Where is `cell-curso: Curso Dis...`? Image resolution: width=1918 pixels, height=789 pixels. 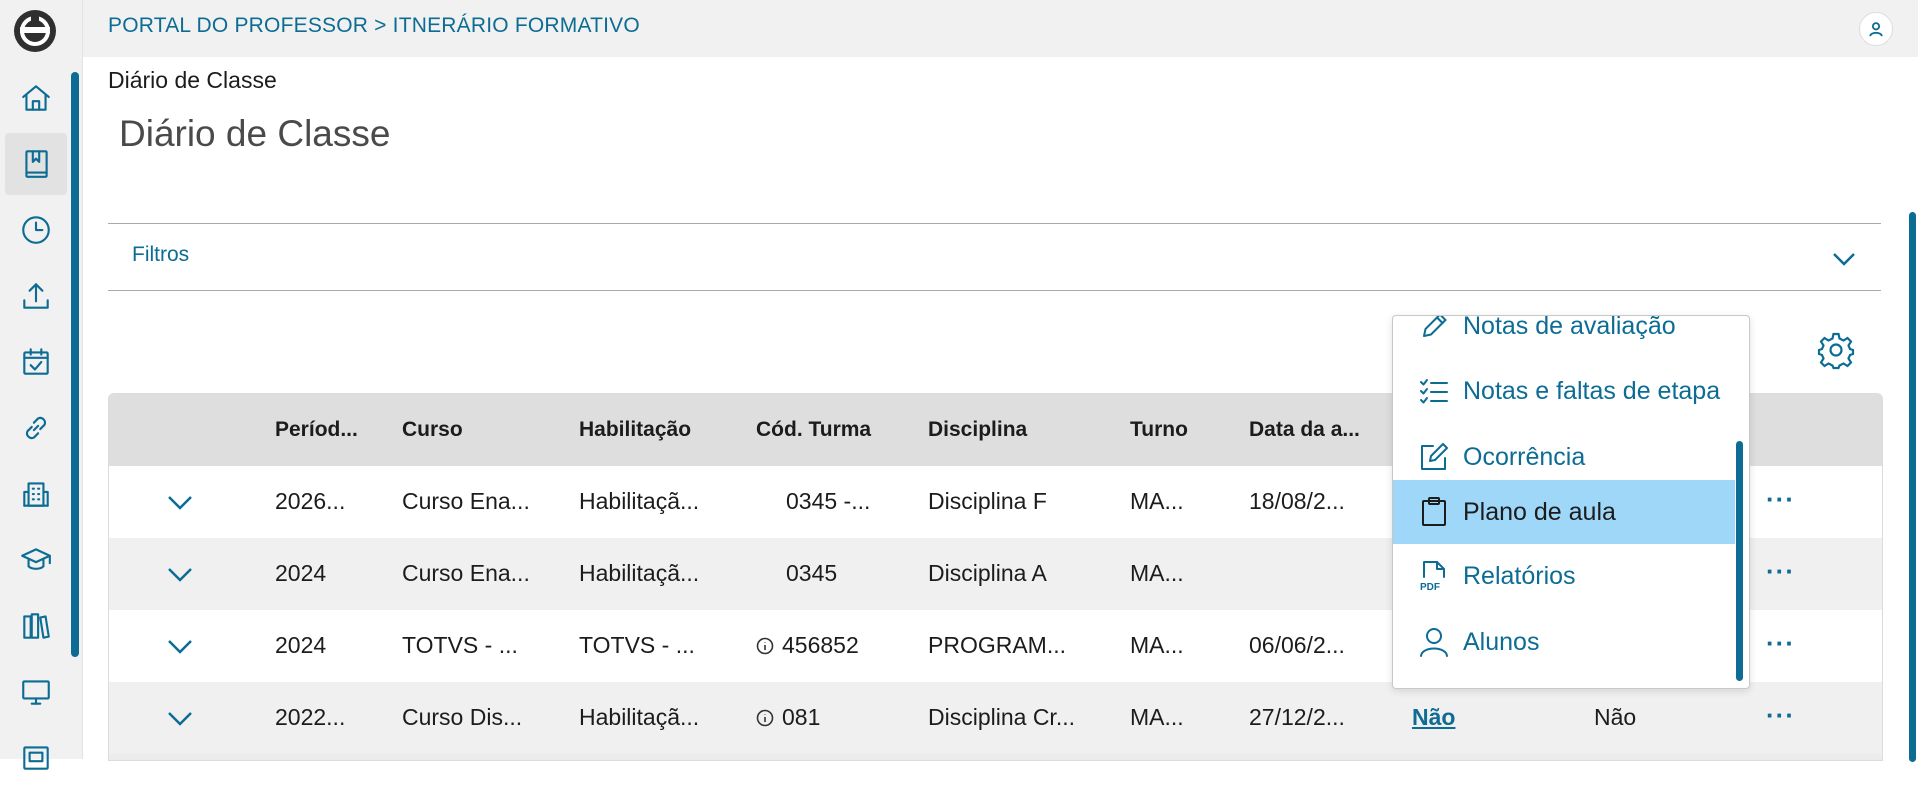 cell-curso: Curso Dis... is located at coordinates (462, 717).